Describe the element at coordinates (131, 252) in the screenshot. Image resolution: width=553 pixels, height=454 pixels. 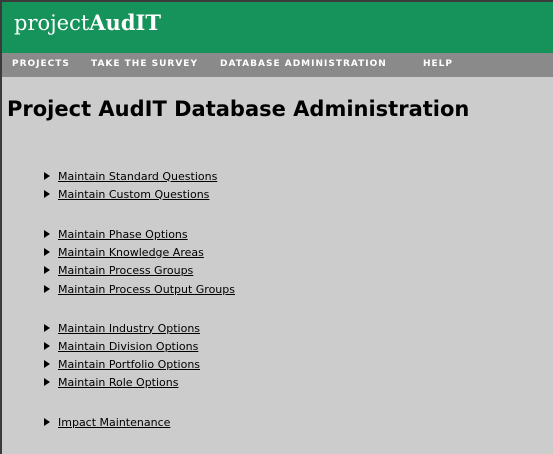
I see `maintain-knowledge-areas-link: Maintain Knowledge Areas` at that location.